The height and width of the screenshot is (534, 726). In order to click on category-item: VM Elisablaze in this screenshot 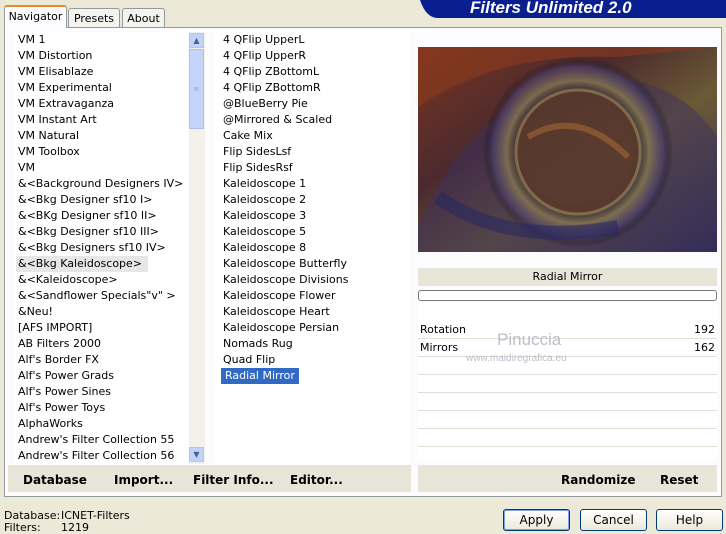, I will do `click(99, 72)`.